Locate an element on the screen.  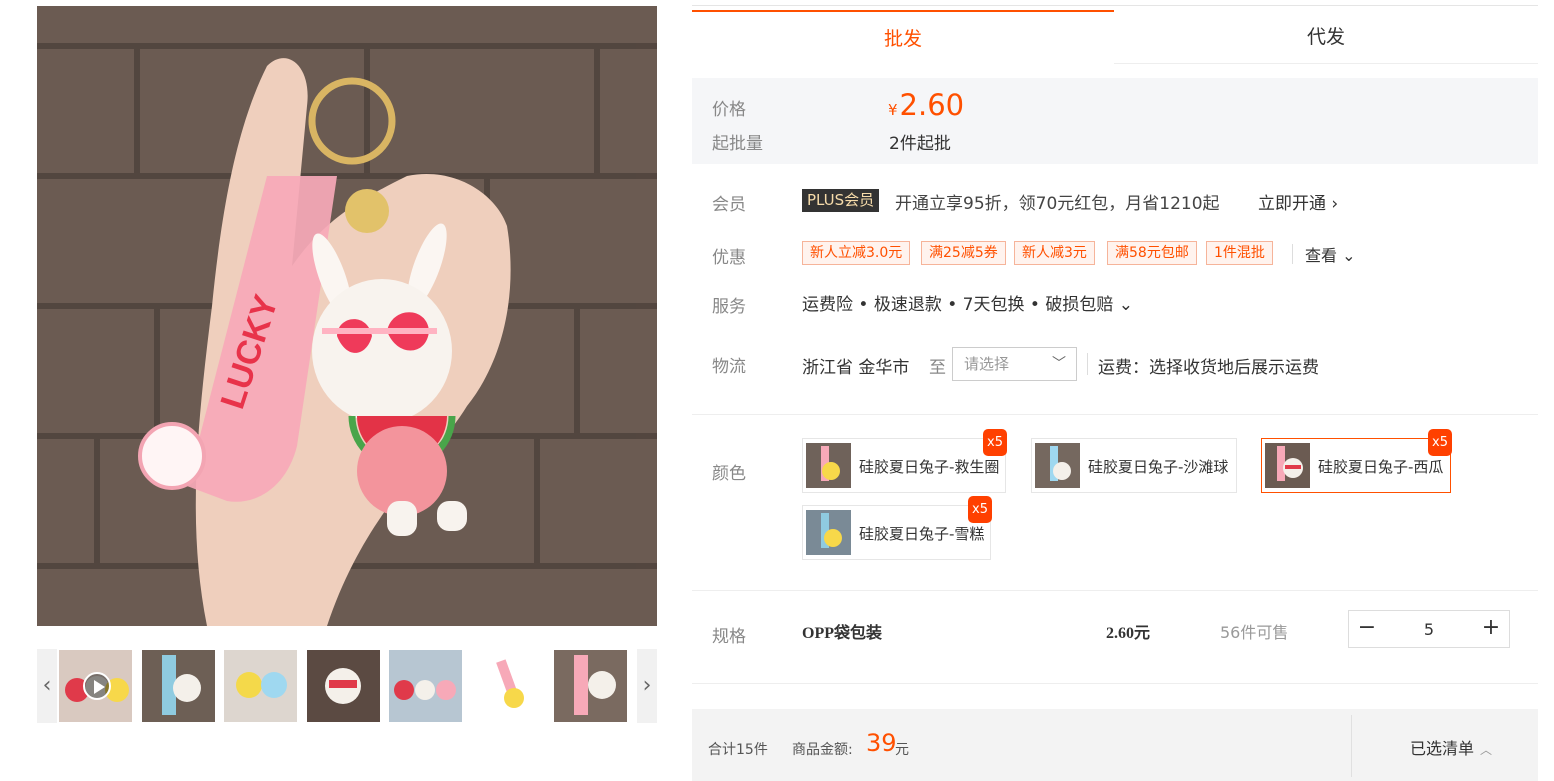
promo-divider is located at coordinates (1292, 254).